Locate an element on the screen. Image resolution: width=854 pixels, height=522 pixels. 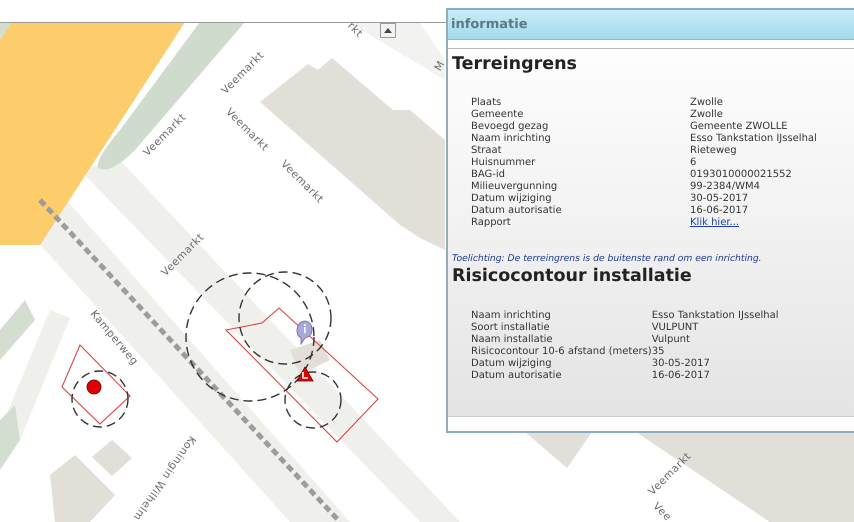
field-label: Soort installatie is located at coordinates (511, 328).